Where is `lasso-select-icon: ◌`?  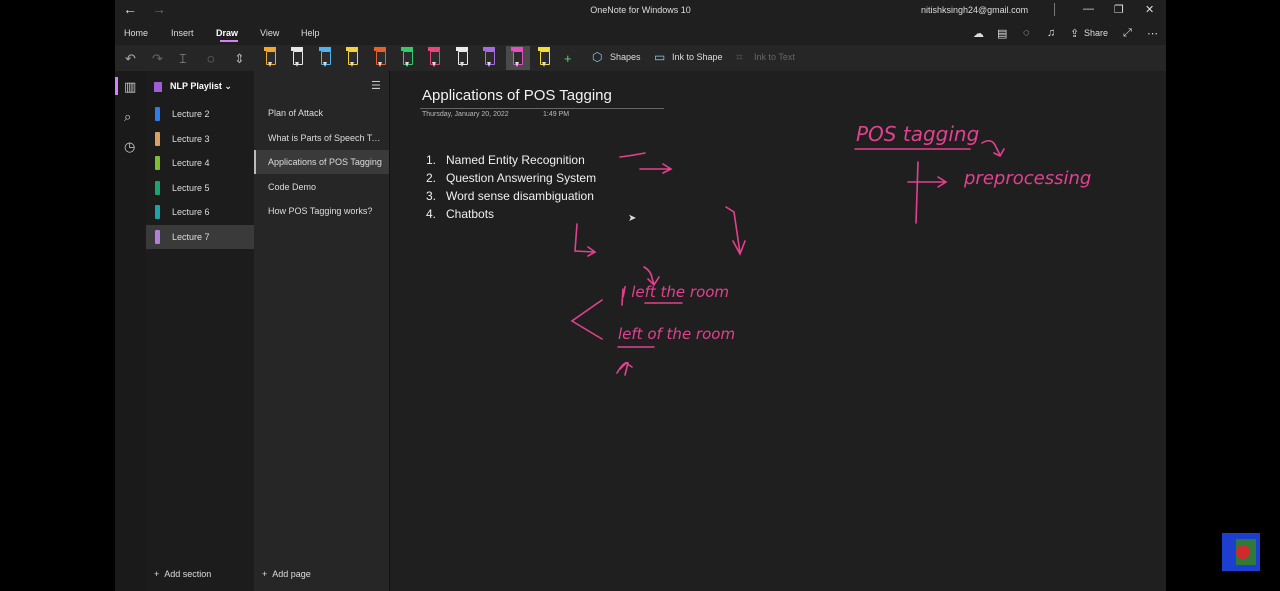 lasso-select-icon: ◌ is located at coordinates (211, 58).